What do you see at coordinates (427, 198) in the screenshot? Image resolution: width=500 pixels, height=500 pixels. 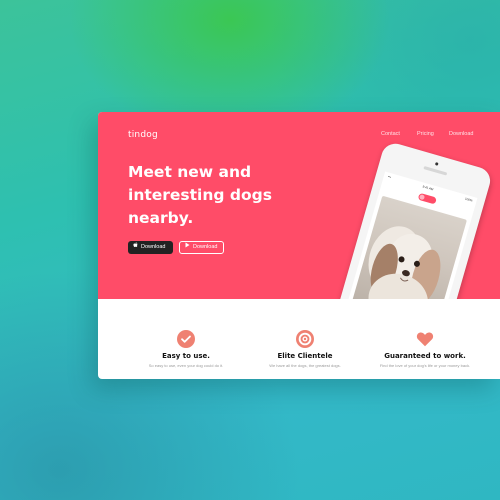 I see `mode-toggle` at bounding box center [427, 198].